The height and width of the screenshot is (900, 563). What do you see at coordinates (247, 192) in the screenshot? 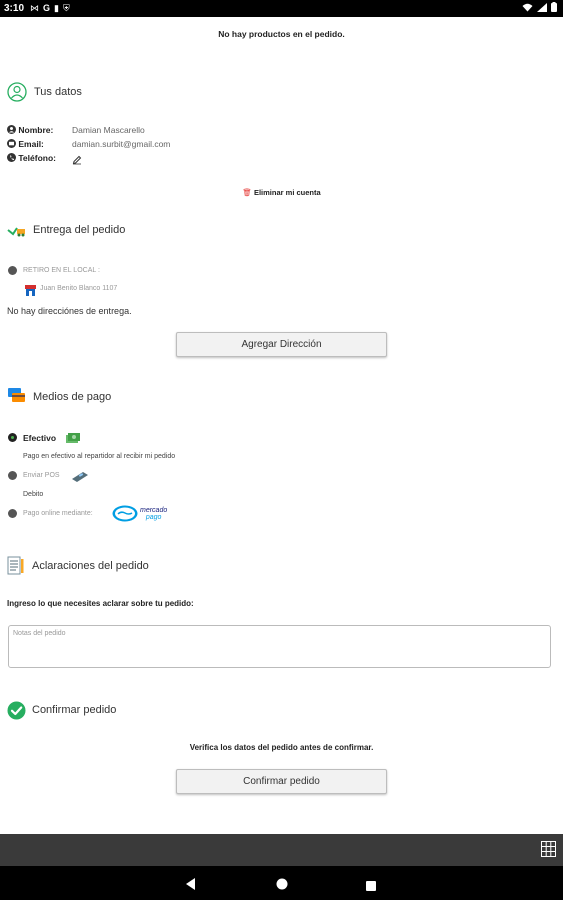
I see `trash-icon: 🗑` at bounding box center [247, 192].